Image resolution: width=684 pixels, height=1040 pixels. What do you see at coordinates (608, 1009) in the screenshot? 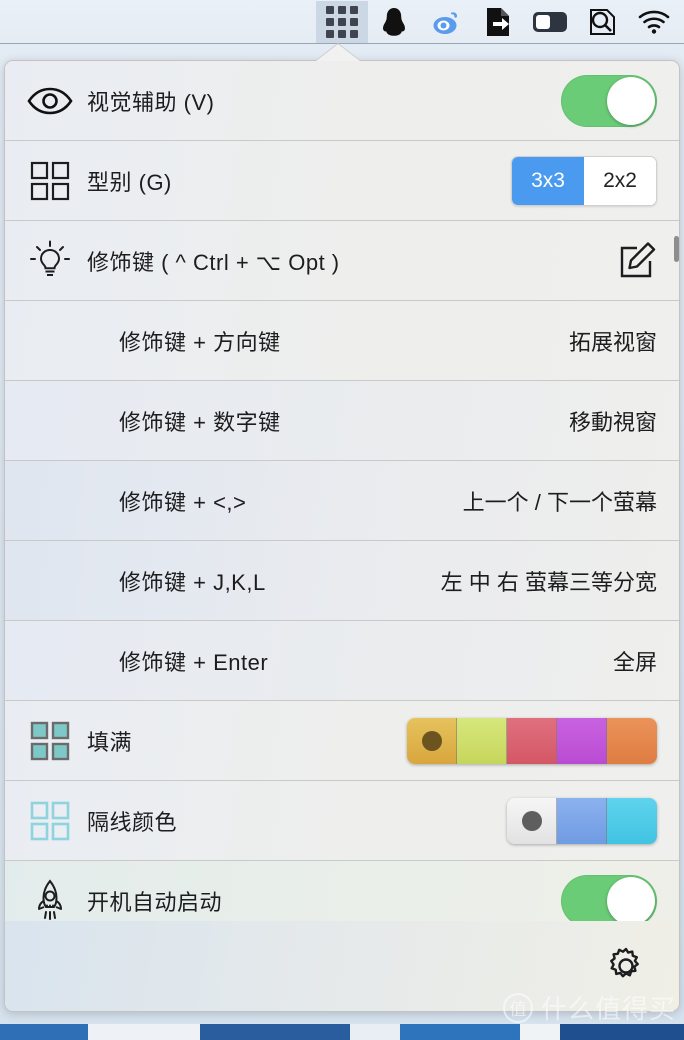
I see `watermark-text: 什么值得买` at bounding box center [608, 1009].